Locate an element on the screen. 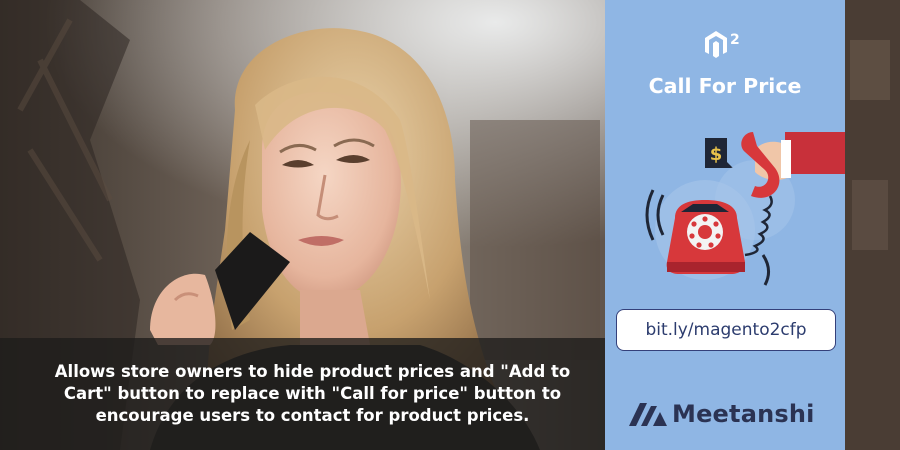 This screenshot has width=900, height=450. meetanshi-logo-icon is located at coordinates (648, 414).